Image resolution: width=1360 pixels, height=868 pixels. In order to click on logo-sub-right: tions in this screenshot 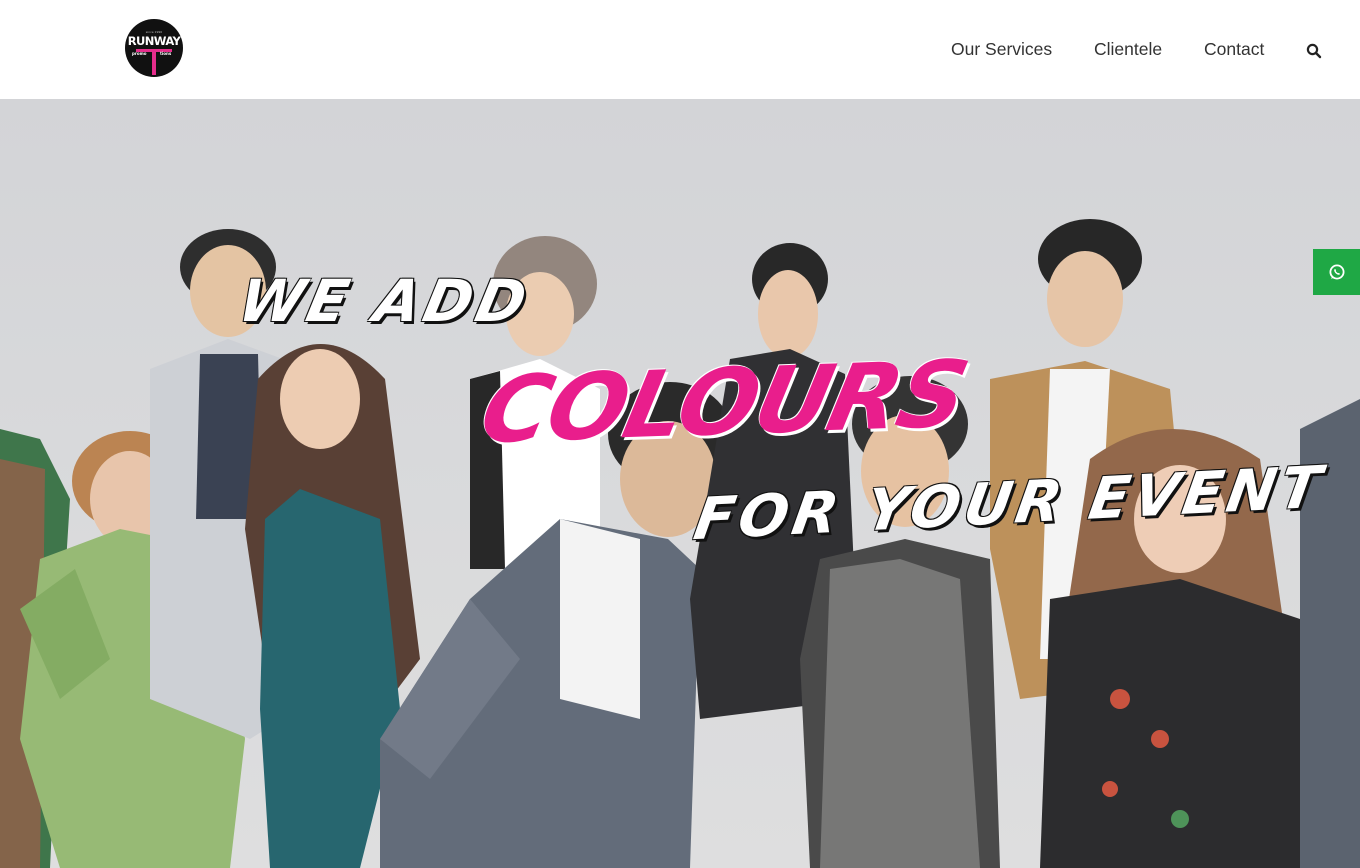, I will do `click(166, 53)`.